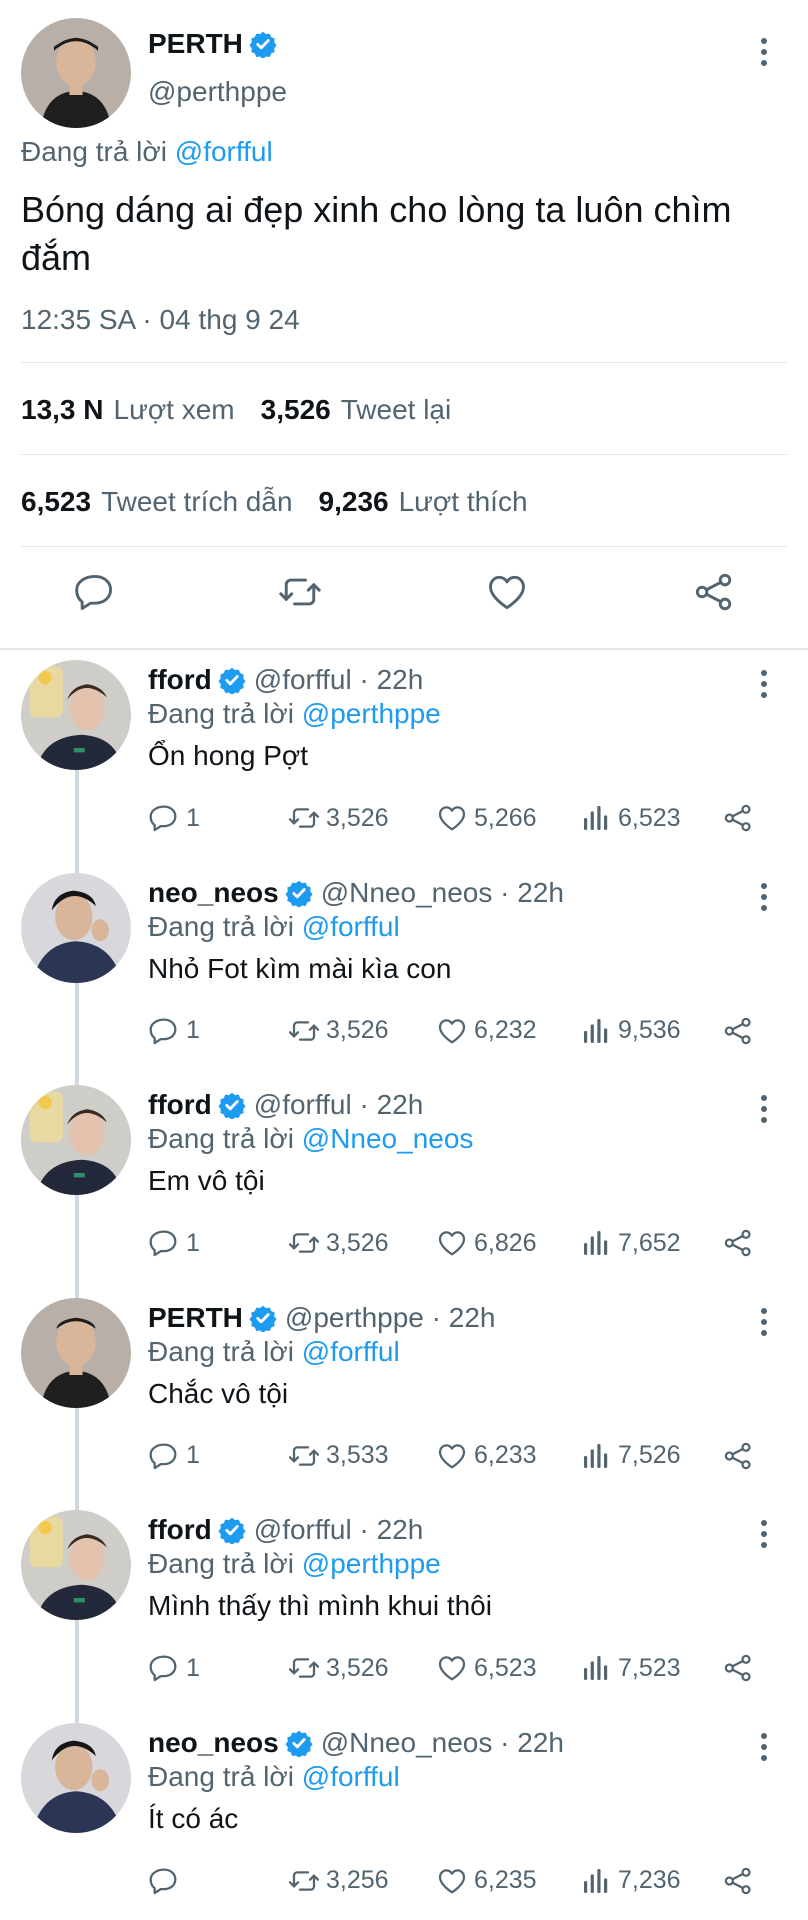  I want to click on quotes-stat: 6,523 Tweet trích dẫn, so click(157, 502).